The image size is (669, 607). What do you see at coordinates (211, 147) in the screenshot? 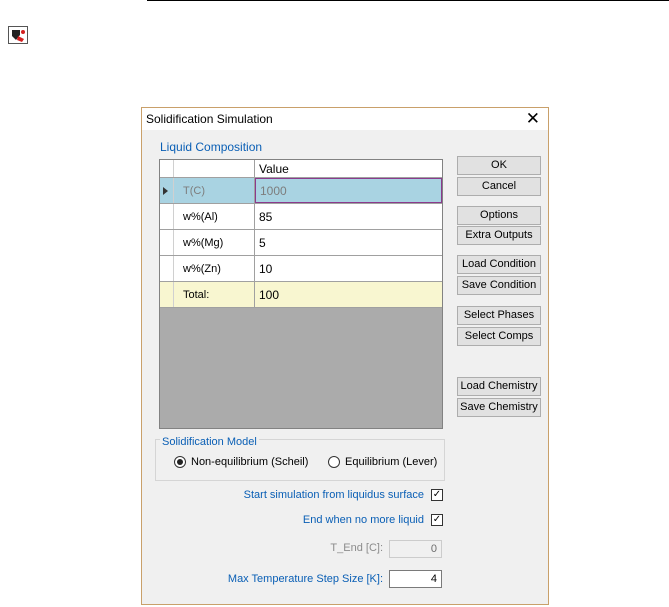
I see `liquid-composition-title: Liquid Composition` at bounding box center [211, 147].